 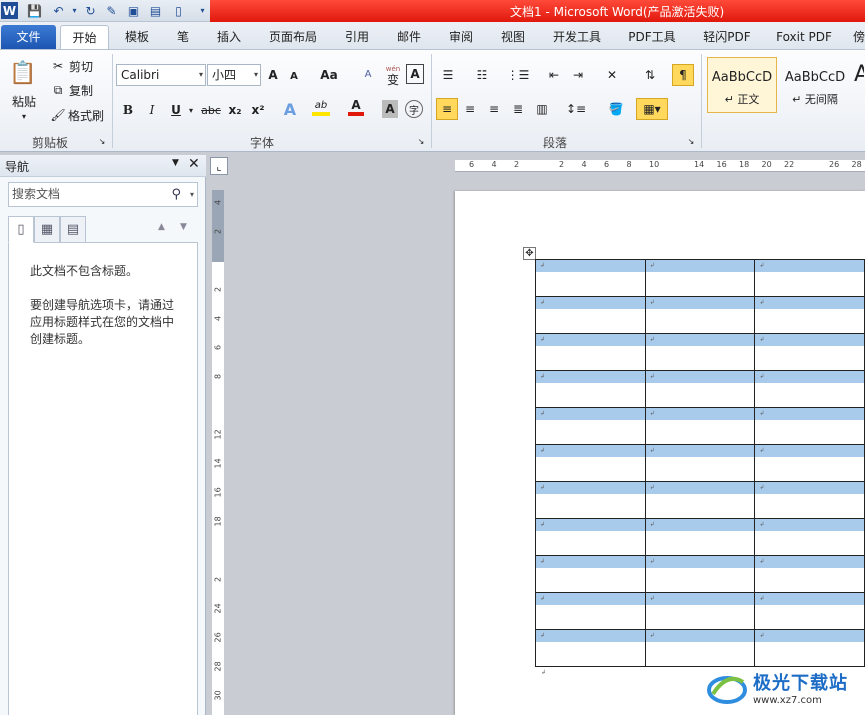 What do you see at coordinates (683, 75) in the screenshot?
I see `show-formatting-marks-icon: ¶` at bounding box center [683, 75].